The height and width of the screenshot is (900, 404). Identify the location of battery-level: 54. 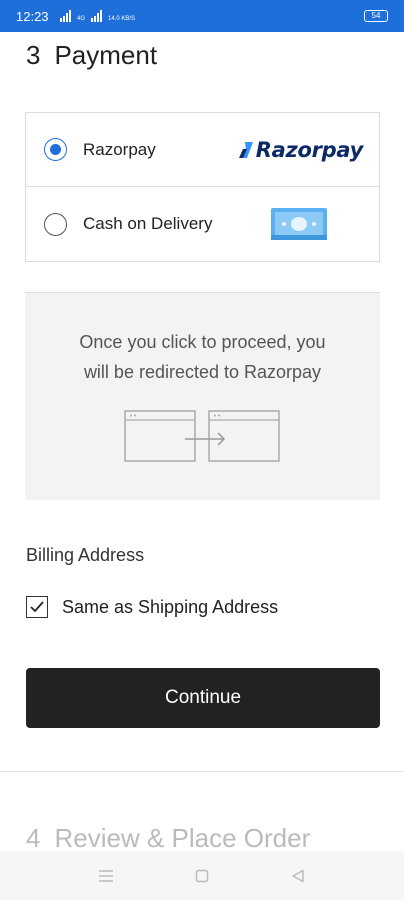
(376, 15).